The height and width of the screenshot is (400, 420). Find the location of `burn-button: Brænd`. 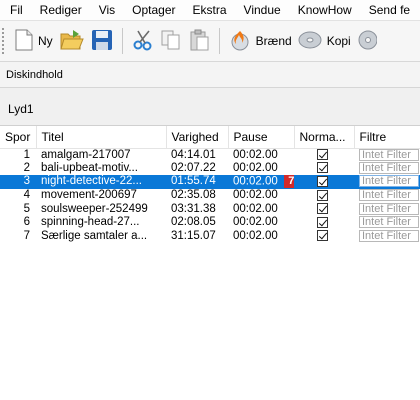

burn-button: Brænd is located at coordinates (260, 41).